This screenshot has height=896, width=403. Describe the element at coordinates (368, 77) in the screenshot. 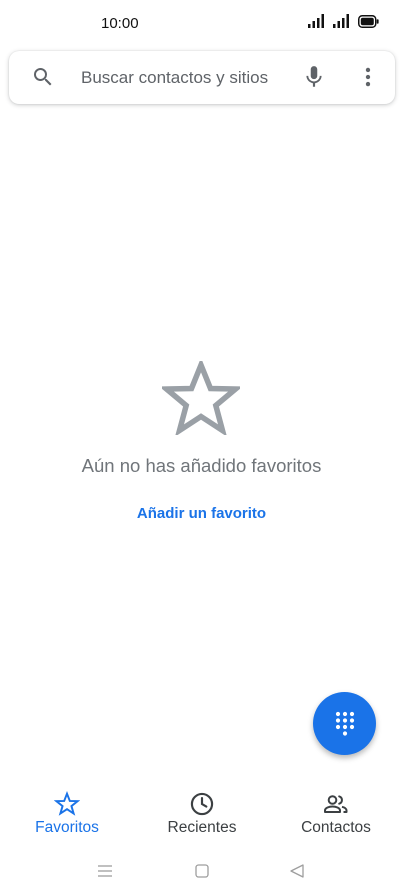

I see `more-vert-icon` at that location.